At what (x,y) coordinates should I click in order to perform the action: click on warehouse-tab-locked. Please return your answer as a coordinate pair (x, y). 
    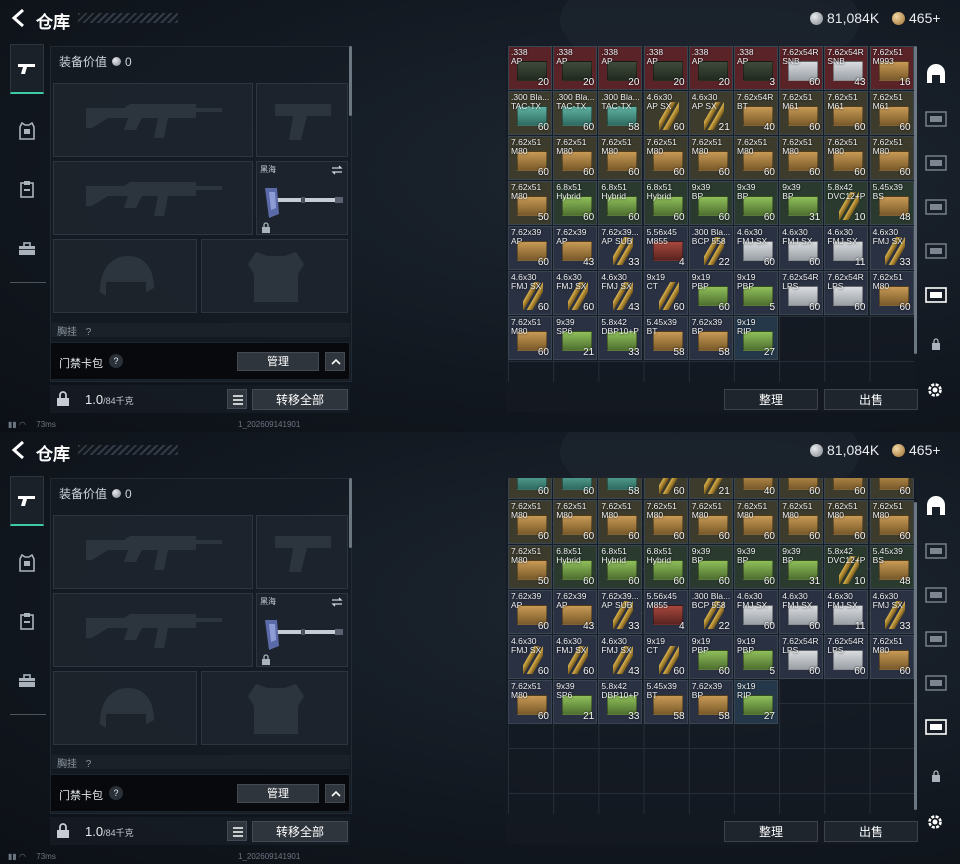
    Looking at the image, I should click on (936, 776).